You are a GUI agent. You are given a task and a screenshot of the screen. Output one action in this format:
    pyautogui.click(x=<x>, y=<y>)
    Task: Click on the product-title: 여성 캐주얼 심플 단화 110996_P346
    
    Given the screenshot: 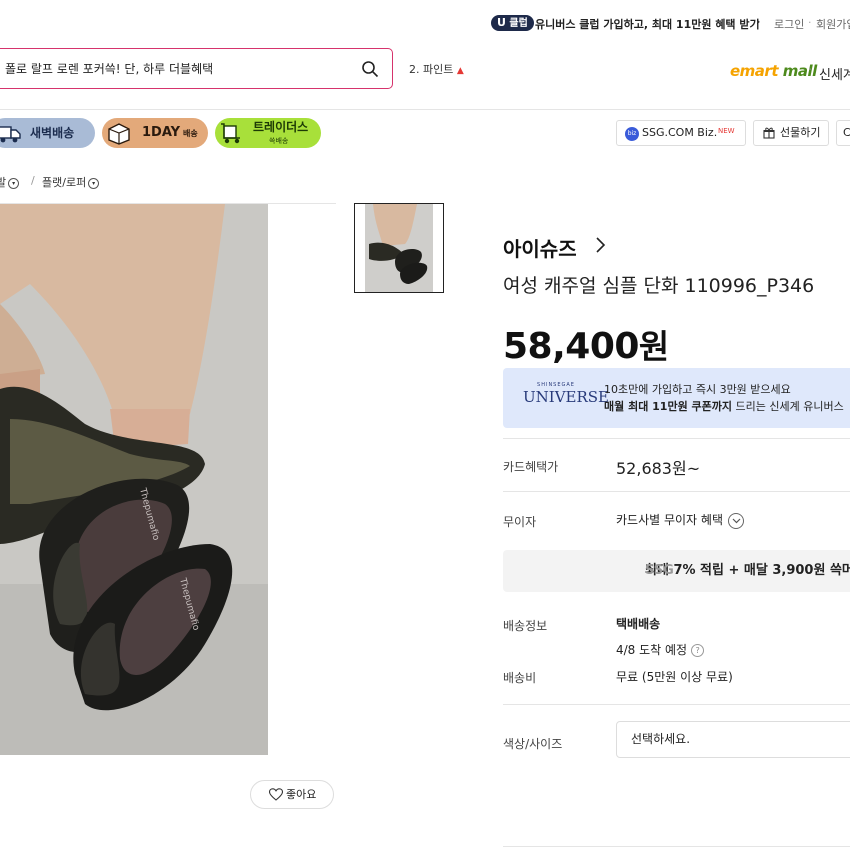 What is the action you would take?
    pyautogui.click(x=659, y=286)
    